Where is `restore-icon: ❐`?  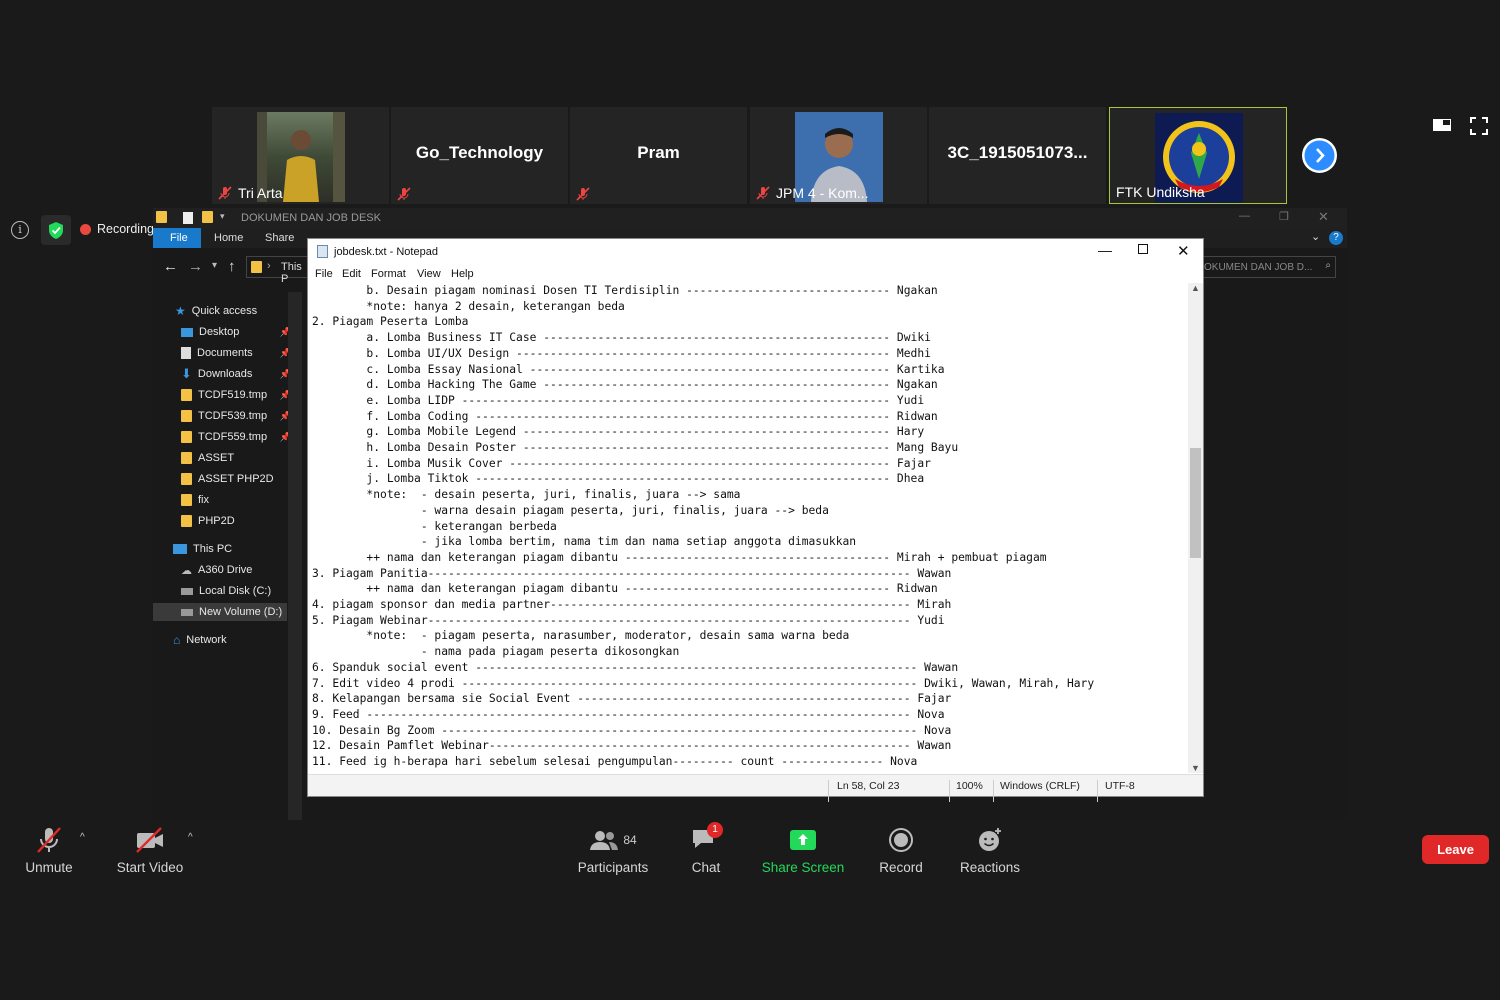 restore-icon: ❐ is located at coordinates (1284, 216).